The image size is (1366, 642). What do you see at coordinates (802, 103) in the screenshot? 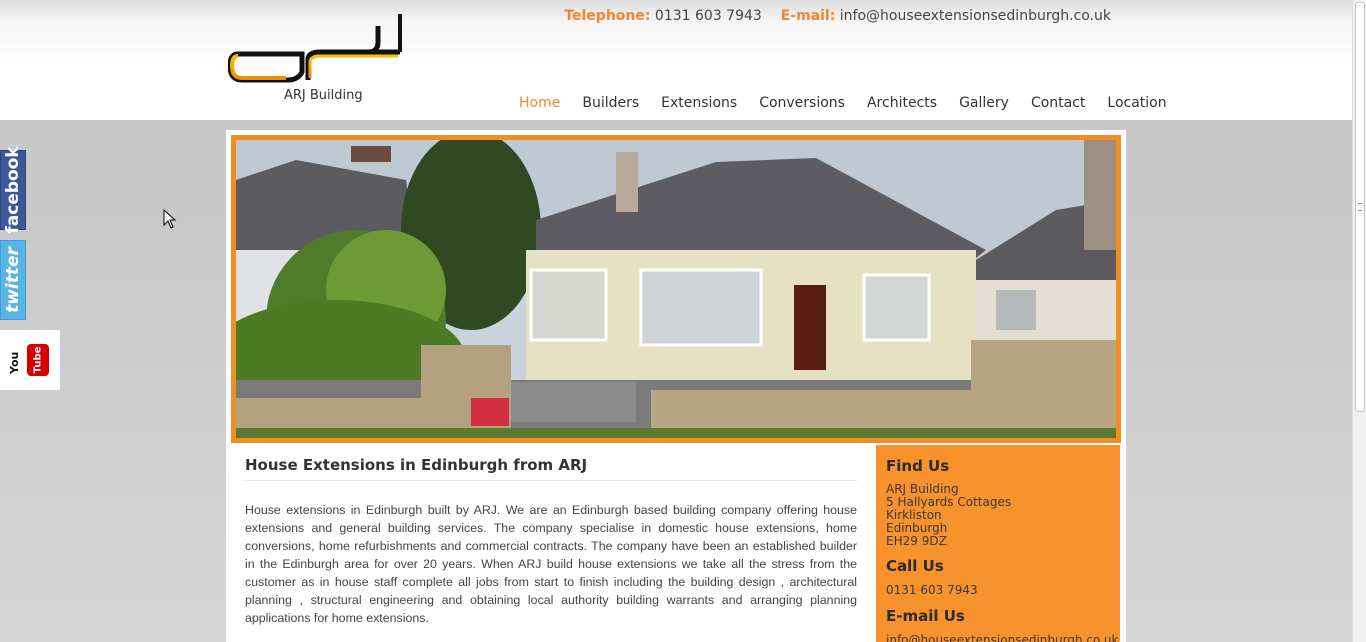
I see `nav-conversions: Conversions` at bounding box center [802, 103].